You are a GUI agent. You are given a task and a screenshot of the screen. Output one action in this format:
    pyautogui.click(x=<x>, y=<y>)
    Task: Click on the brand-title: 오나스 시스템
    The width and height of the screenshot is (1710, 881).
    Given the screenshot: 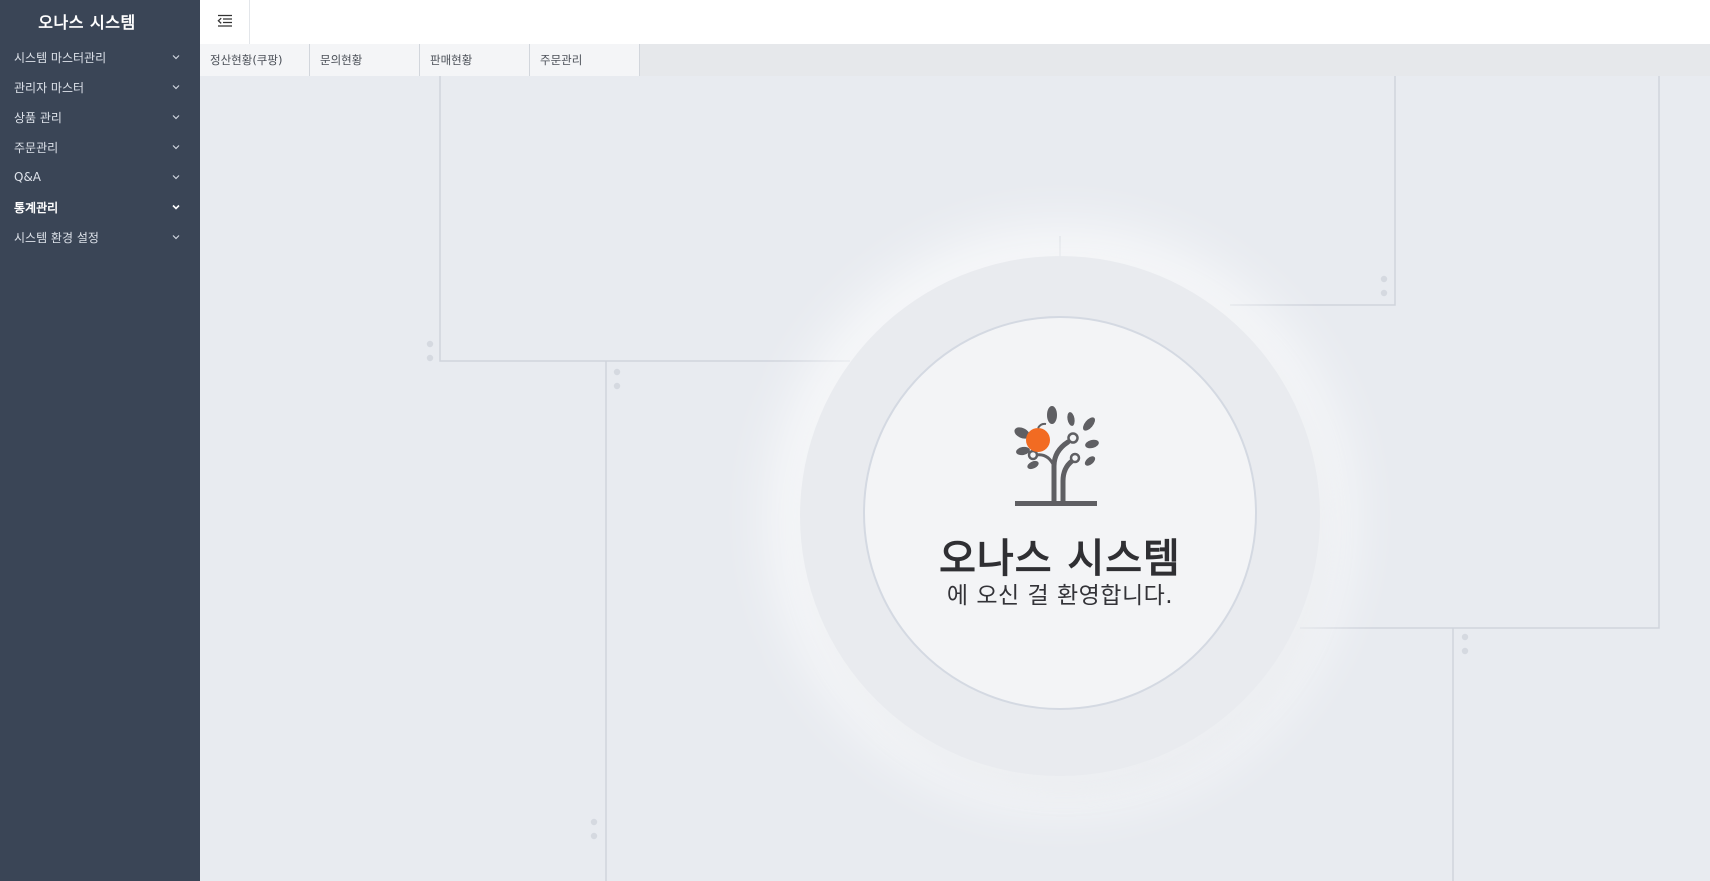 What is the action you would take?
    pyautogui.click(x=100, y=21)
    